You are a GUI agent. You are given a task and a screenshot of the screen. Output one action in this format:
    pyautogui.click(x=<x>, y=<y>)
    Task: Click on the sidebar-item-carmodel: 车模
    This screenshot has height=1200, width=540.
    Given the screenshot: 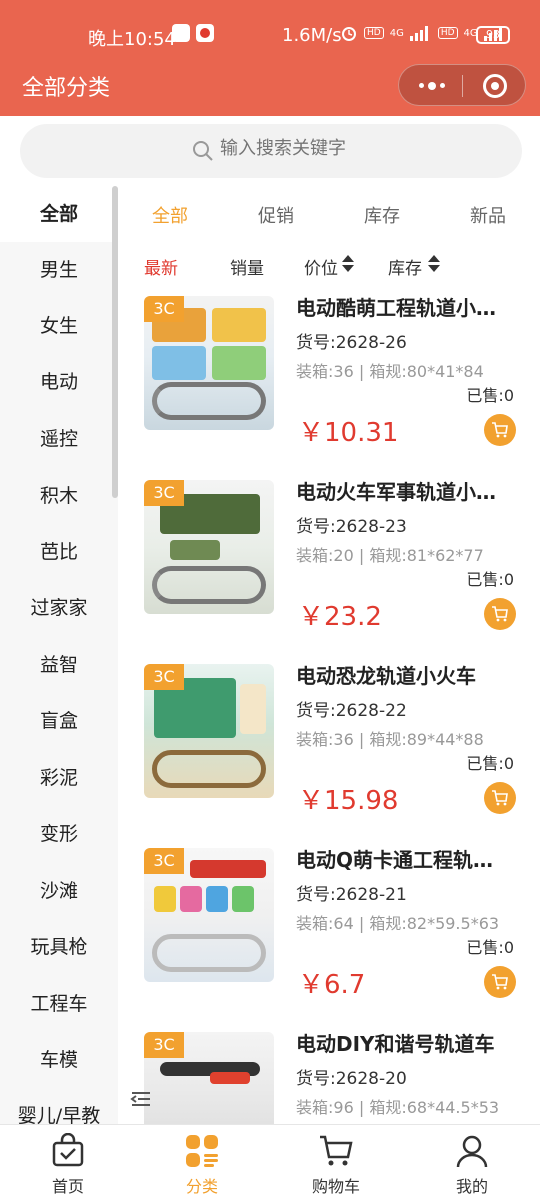 What is the action you would take?
    pyautogui.click(x=59, y=1060)
    